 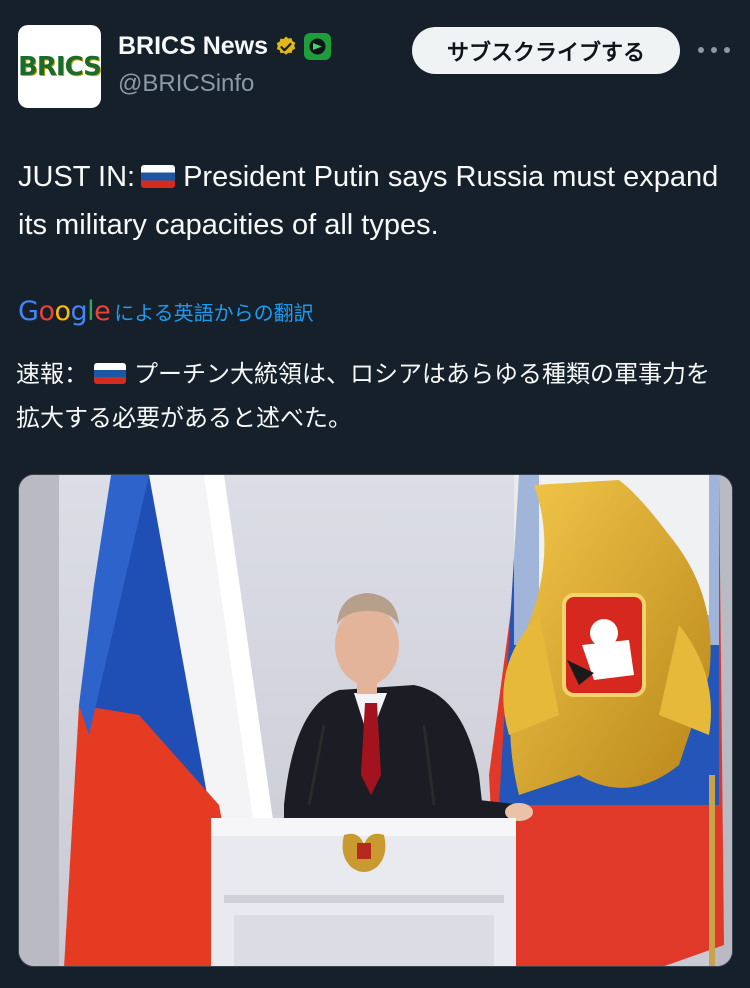 I want to click on display-name: BRICS News, so click(x=193, y=46).